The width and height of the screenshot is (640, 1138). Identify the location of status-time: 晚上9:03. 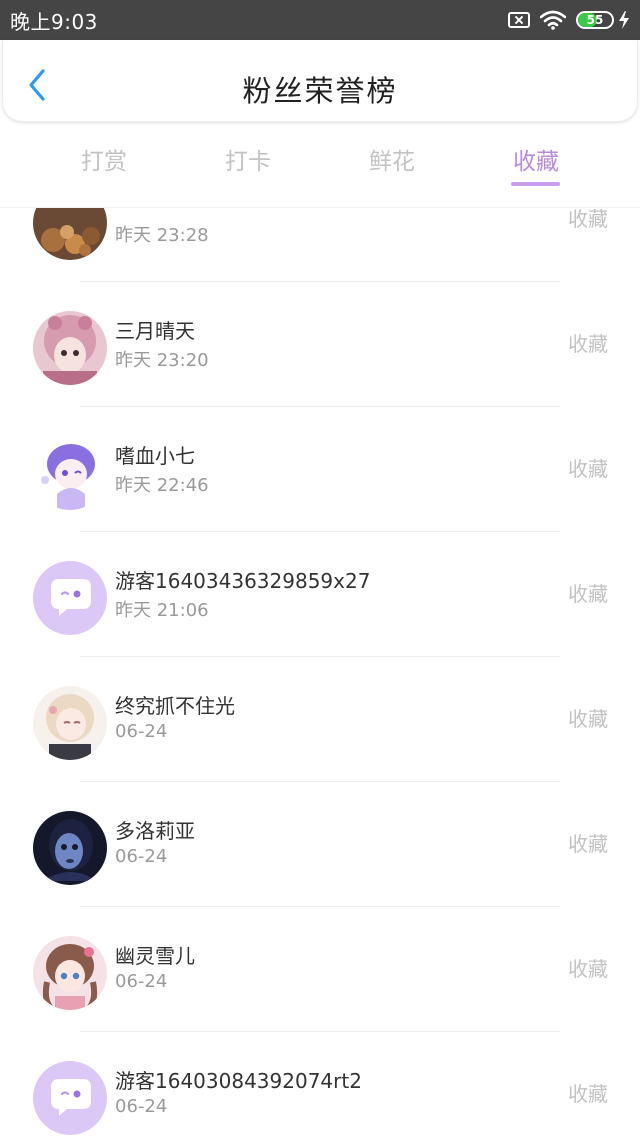
(54, 21).